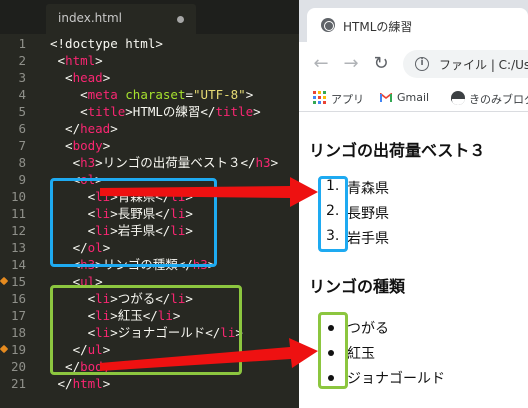 The width and height of the screenshot is (528, 408). Describe the element at coordinates (209, 354) in the screenshot. I see `arrow-ul-to-page` at that location.